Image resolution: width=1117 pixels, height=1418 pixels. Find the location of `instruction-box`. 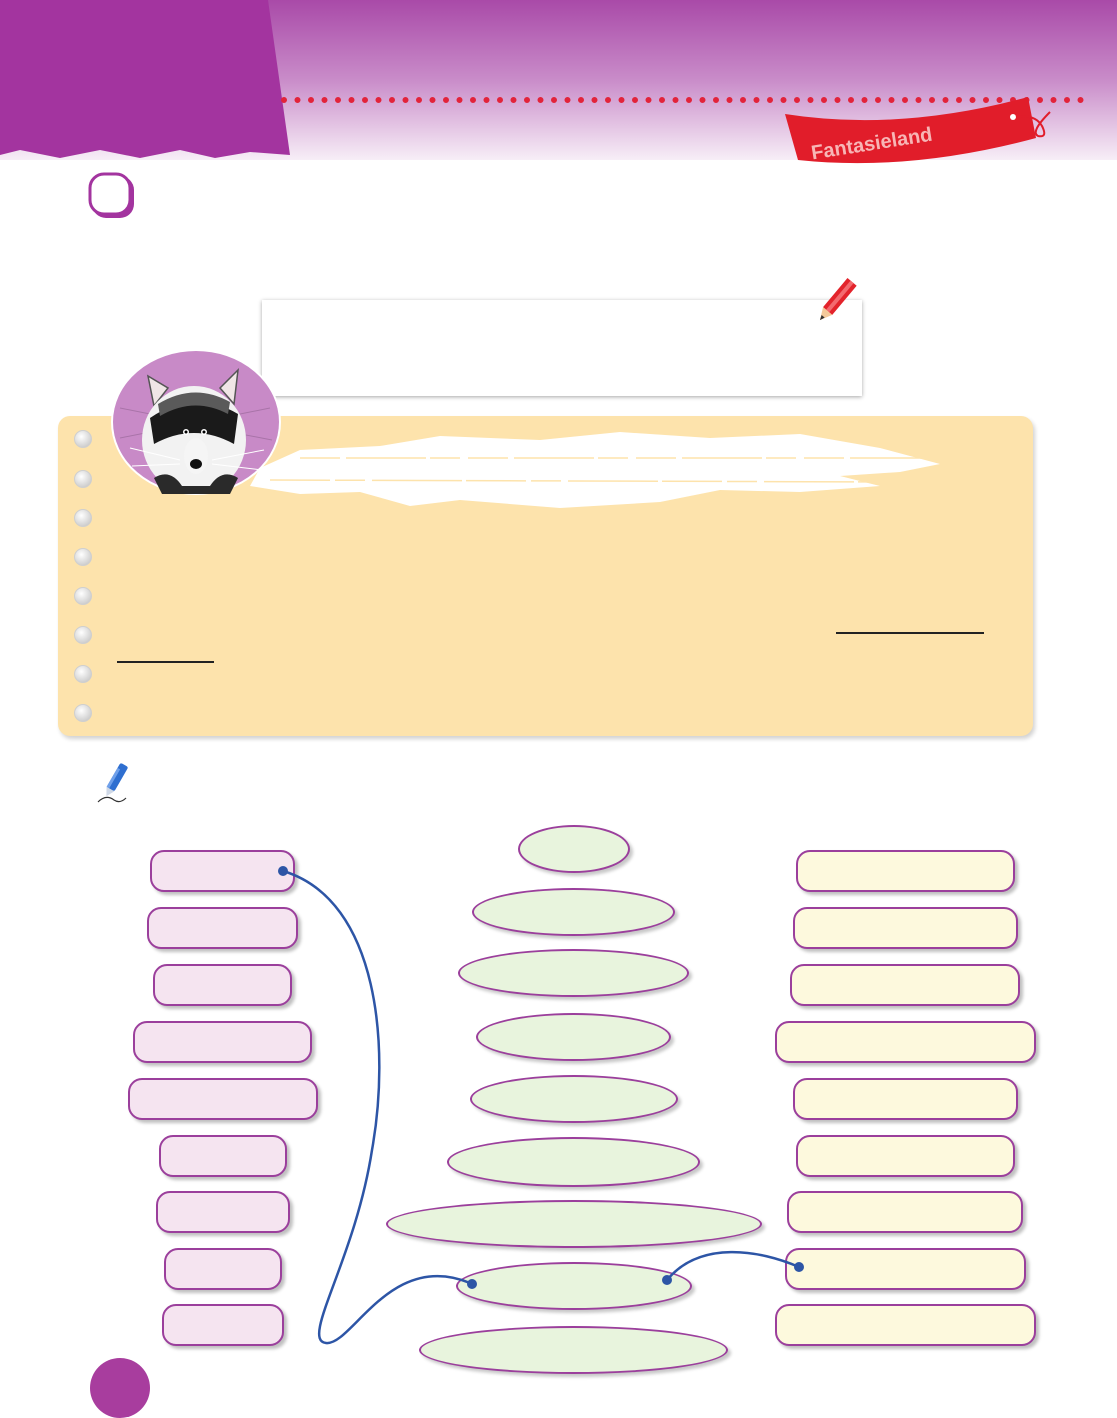

instruction-box is located at coordinates (562, 348).